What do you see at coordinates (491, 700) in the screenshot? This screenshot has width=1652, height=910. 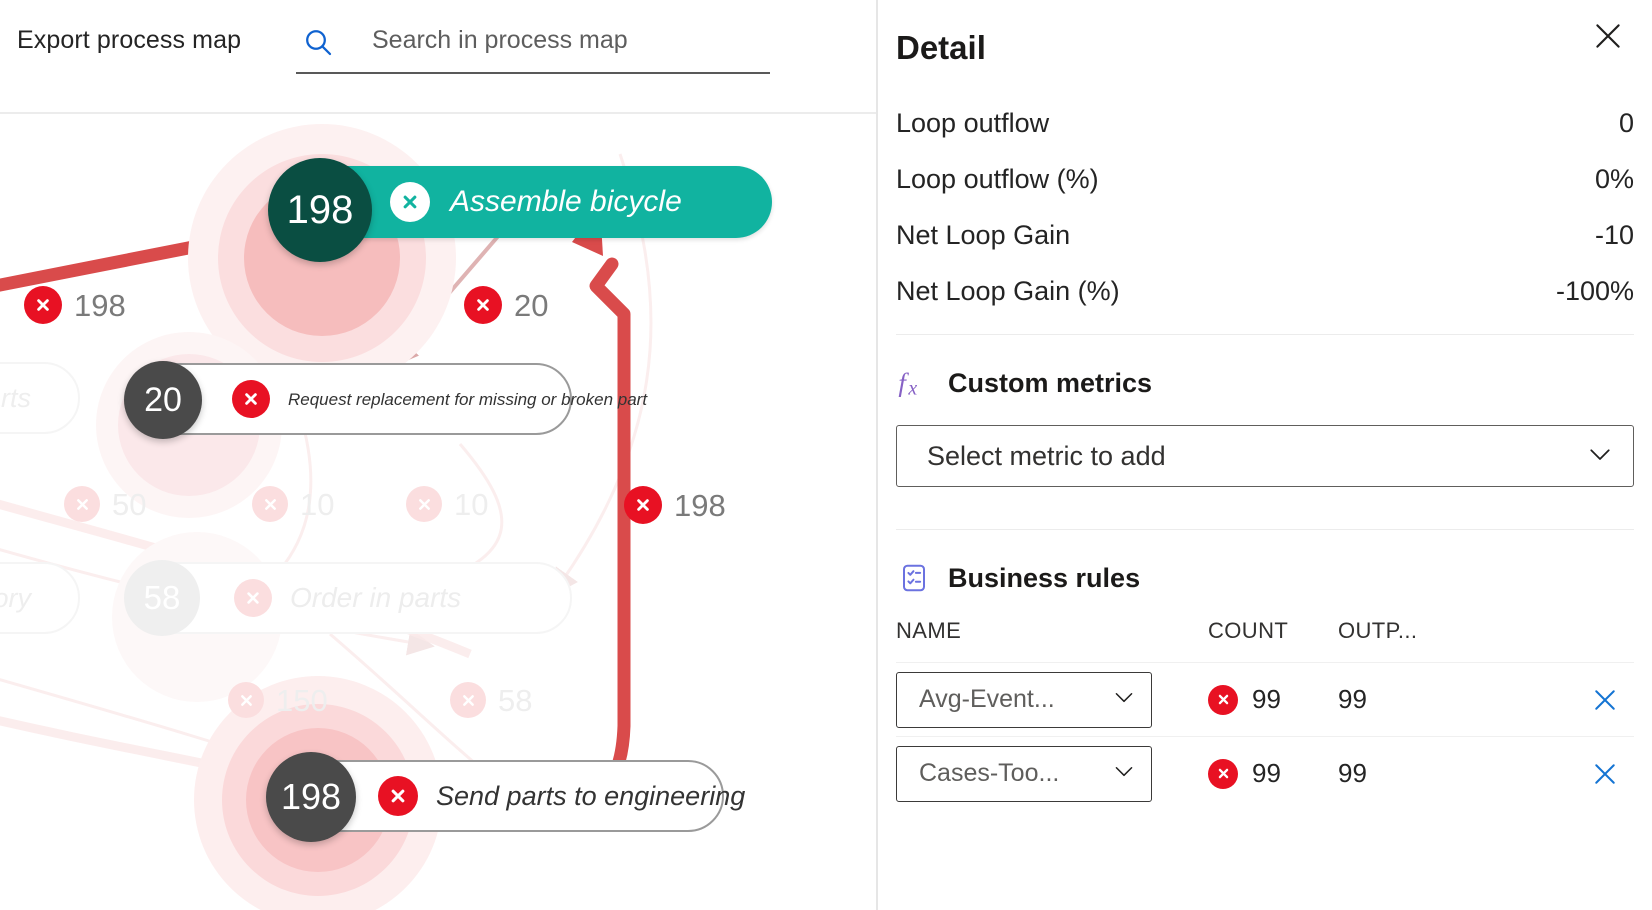 I see `edge-label-58: 58` at bounding box center [491, 700].